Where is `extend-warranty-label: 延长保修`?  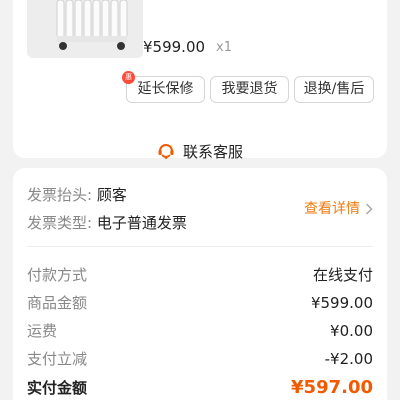
extend-warranty-label: 延长保修 is located at coordinates (165, 89).